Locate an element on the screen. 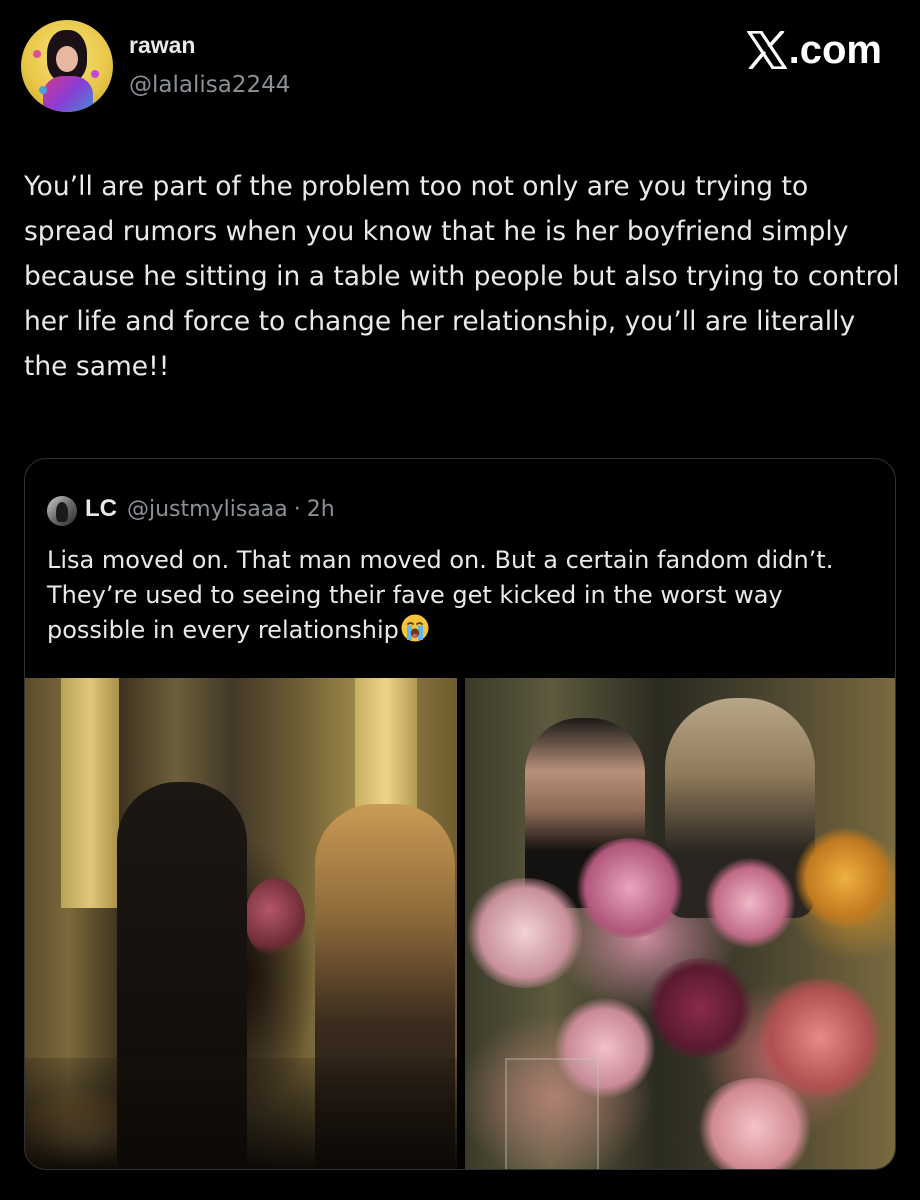 Image resolution: width=920 pixels, height=1200 pixels. quoted-post-header: LC @justmylisaaa · 2h is located at coordinates (210, 509).